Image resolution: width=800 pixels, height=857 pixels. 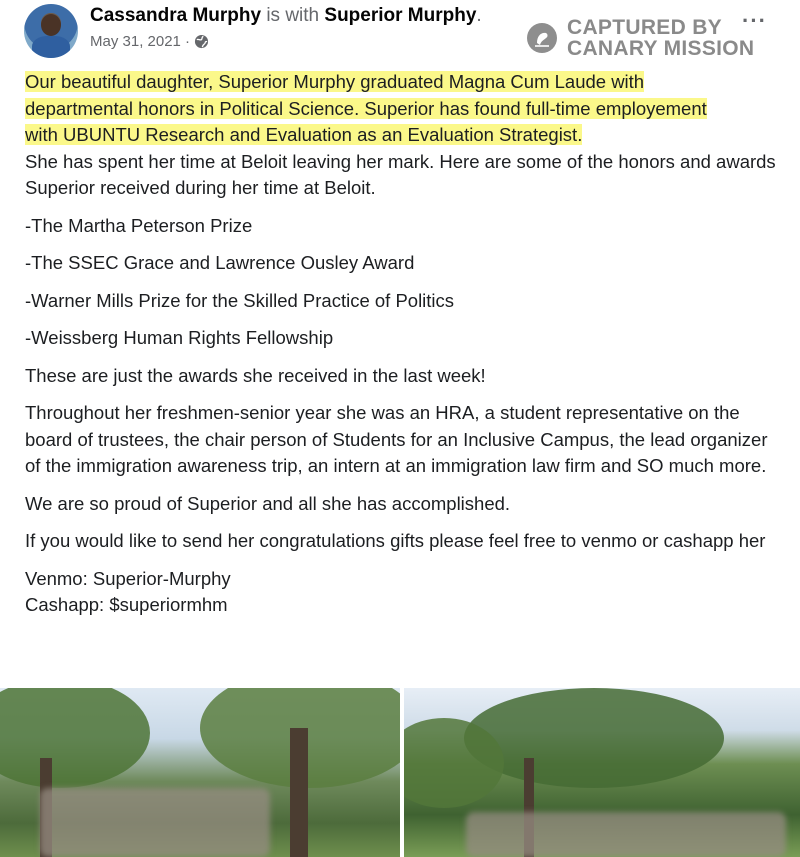 What do you see at coordinates (128, 578) in the screenshot?
I see `venmo-handle: Venmo: Superior-Murphy` at bounding box center [128, 578].